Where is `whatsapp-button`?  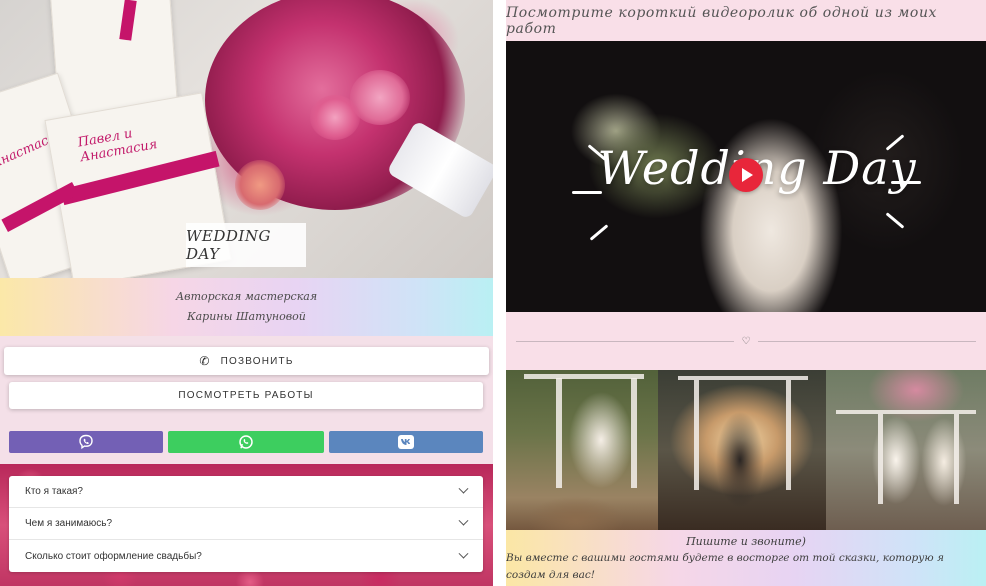
whatsapp-button is located at coordinates (246, 442).